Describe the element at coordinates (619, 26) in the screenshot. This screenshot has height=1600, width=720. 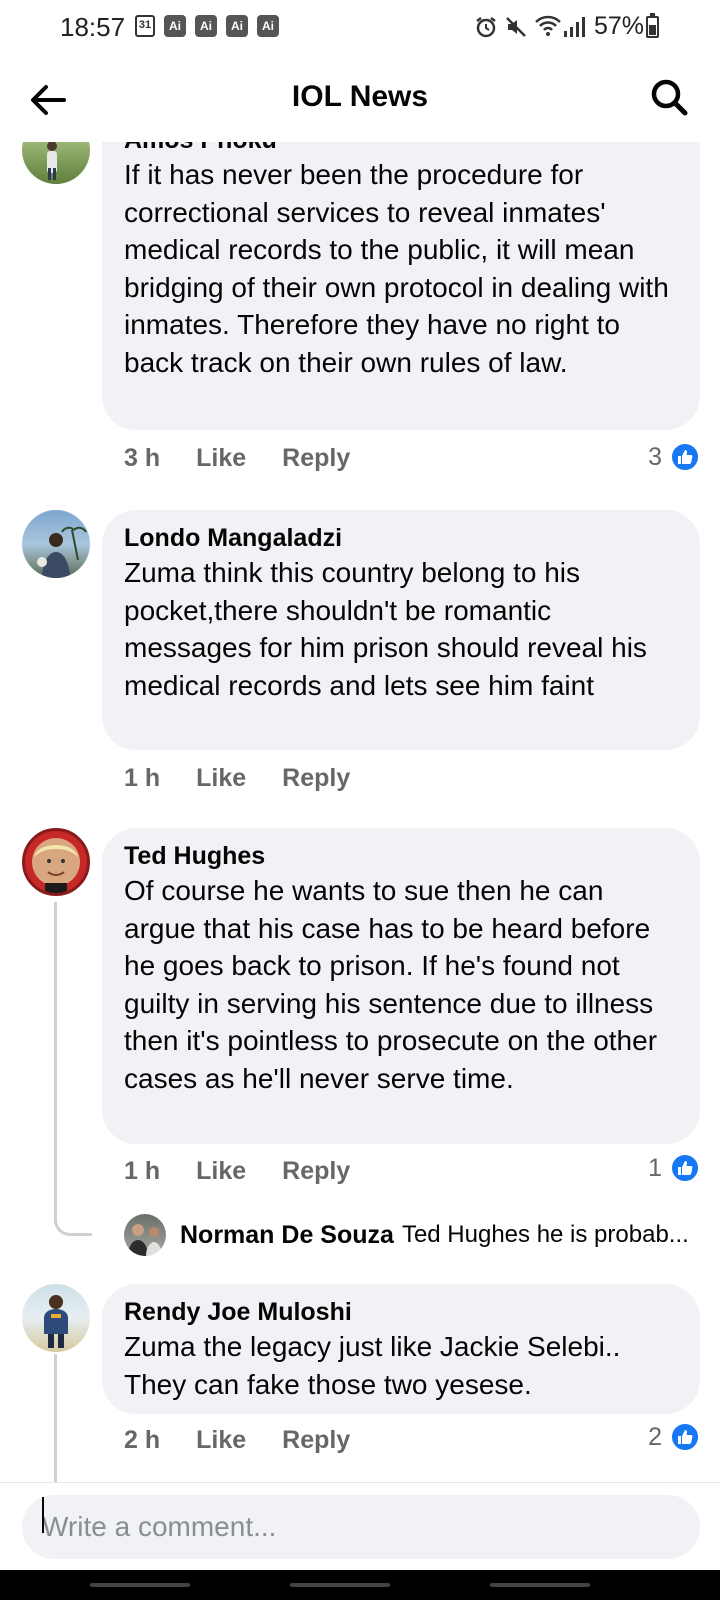
I see `battery-percent: 57%` at that location.